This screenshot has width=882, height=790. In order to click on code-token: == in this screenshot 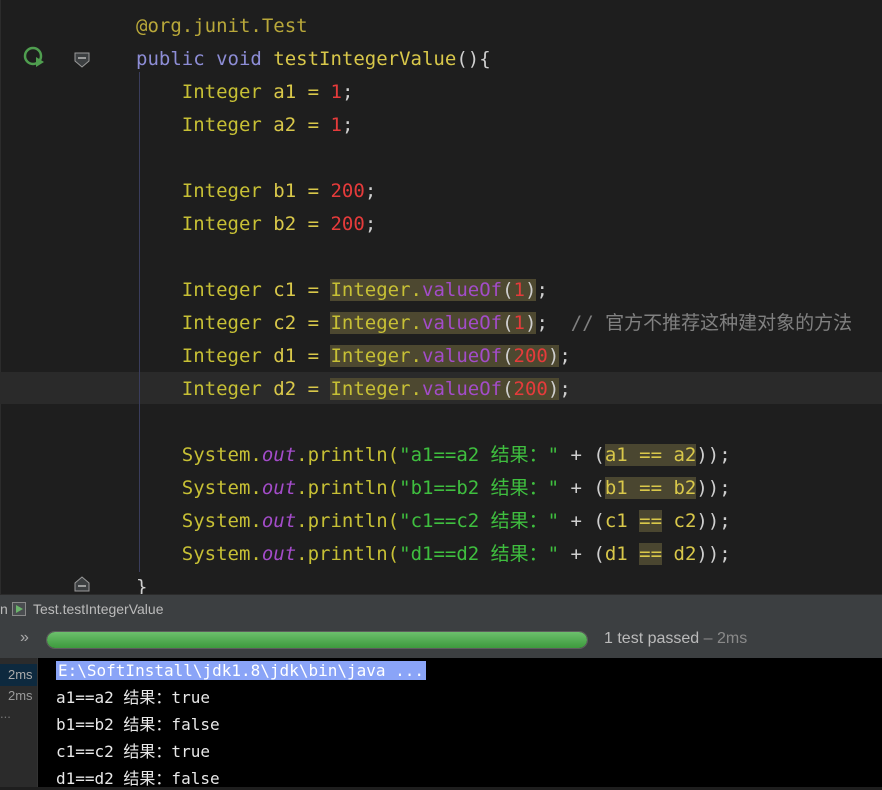, I will do `click(651, 554)`.